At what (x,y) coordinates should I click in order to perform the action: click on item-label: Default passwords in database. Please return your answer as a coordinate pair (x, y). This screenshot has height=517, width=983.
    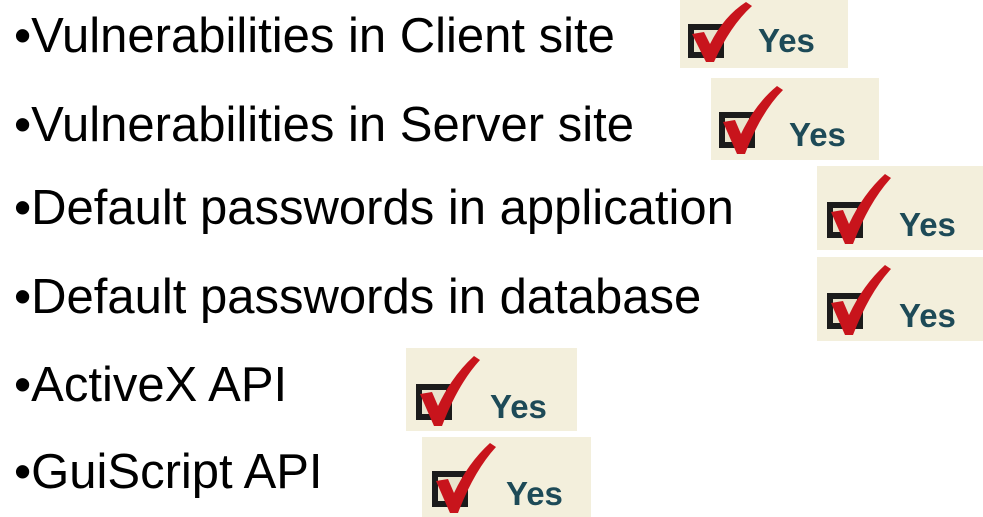
    Looking at the image, I should click on (366, 297).